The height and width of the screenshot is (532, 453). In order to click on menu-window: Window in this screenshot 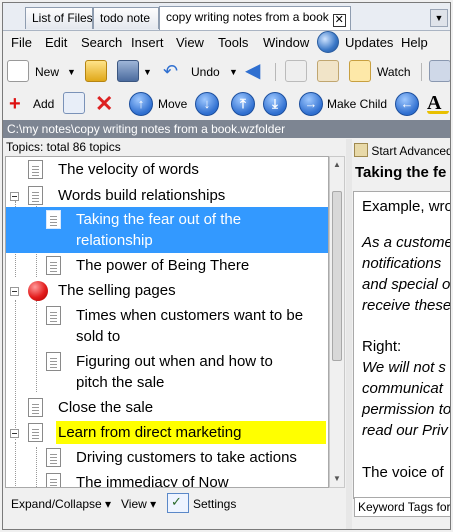, I will do `click(286, 42)`.